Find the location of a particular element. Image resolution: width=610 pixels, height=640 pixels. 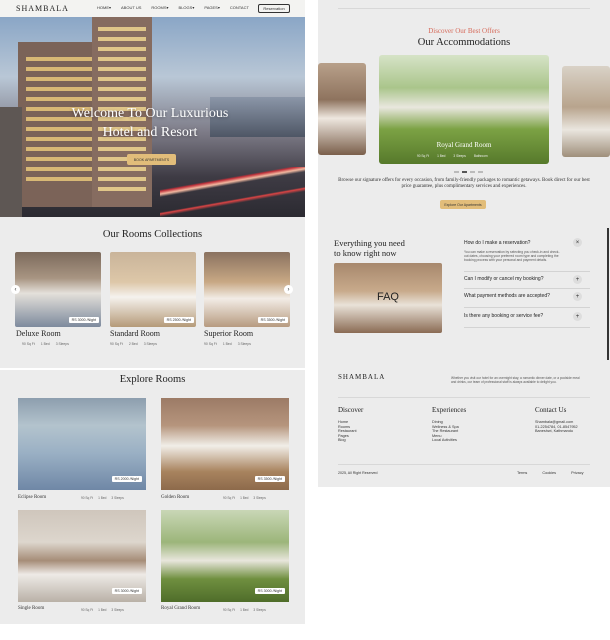

footer-experiences-title: Experiences is located at coordinates (449, 410).